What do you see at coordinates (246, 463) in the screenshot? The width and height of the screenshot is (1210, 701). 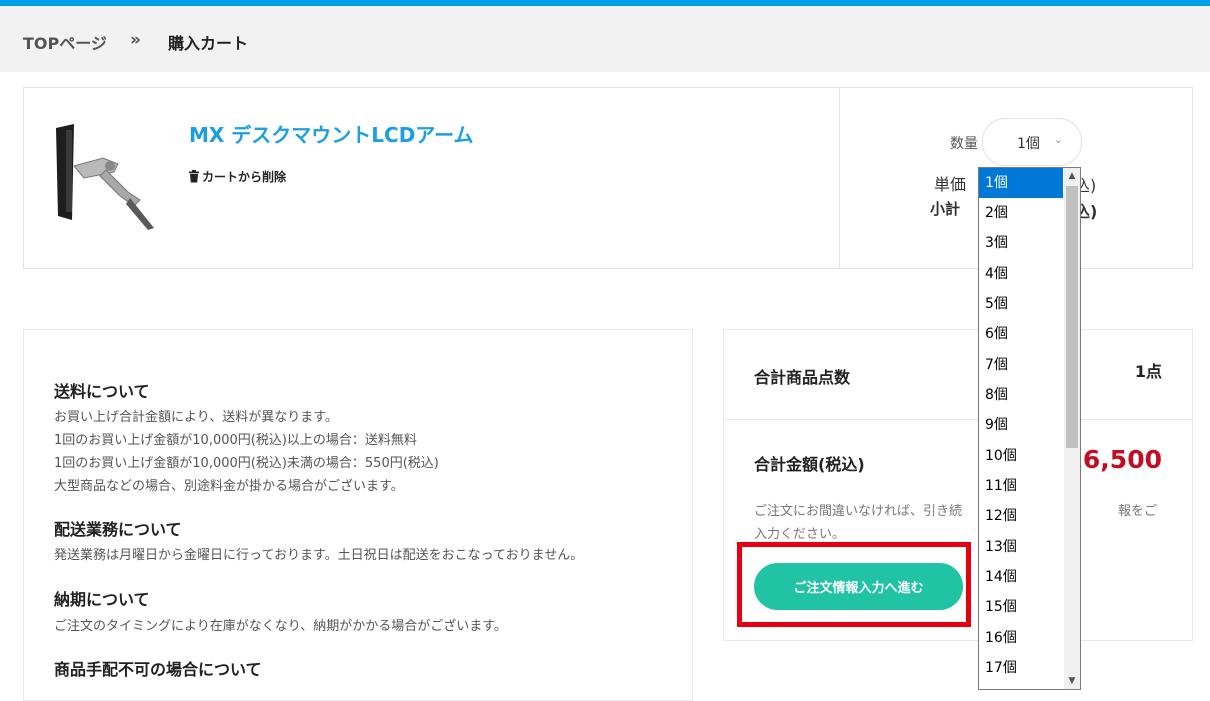 I see `shipping-line: 1回のお買い上げ金額が10,000円(税込)未満の場合：550円(税込)` at bounding box center [246, 463].